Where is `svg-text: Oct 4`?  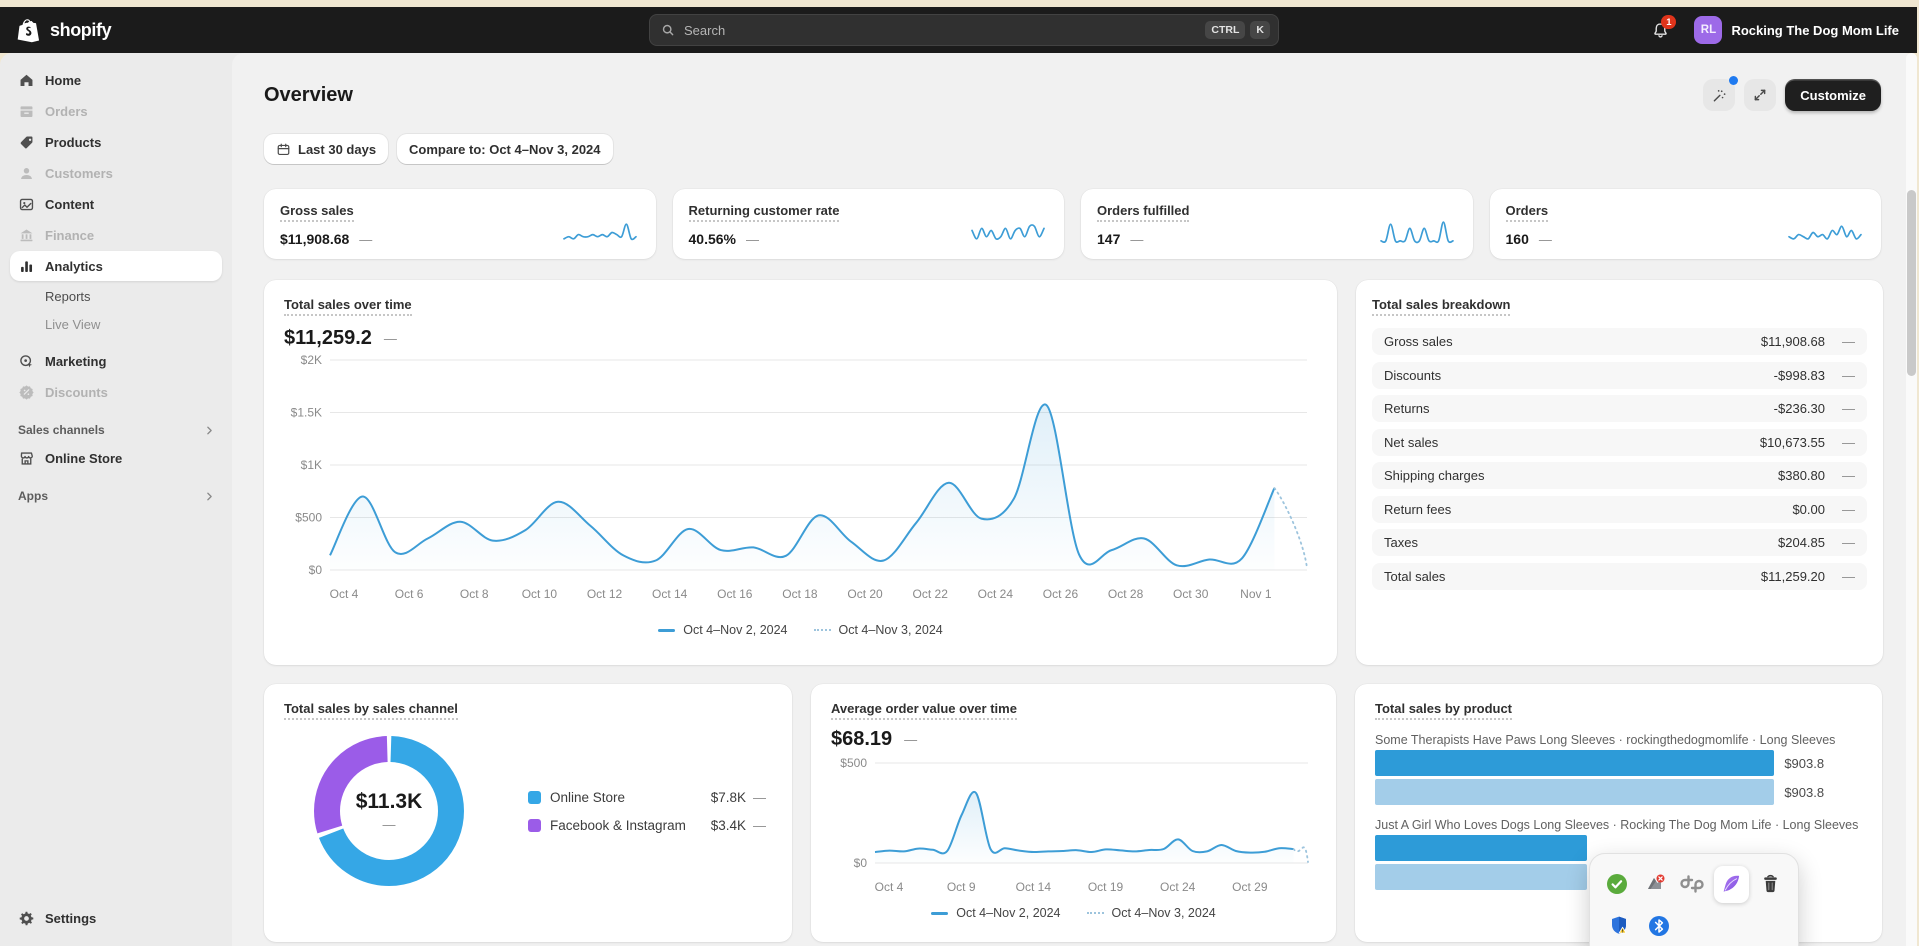
svg-text: Oct 4 is located at coordinates (889, 887).